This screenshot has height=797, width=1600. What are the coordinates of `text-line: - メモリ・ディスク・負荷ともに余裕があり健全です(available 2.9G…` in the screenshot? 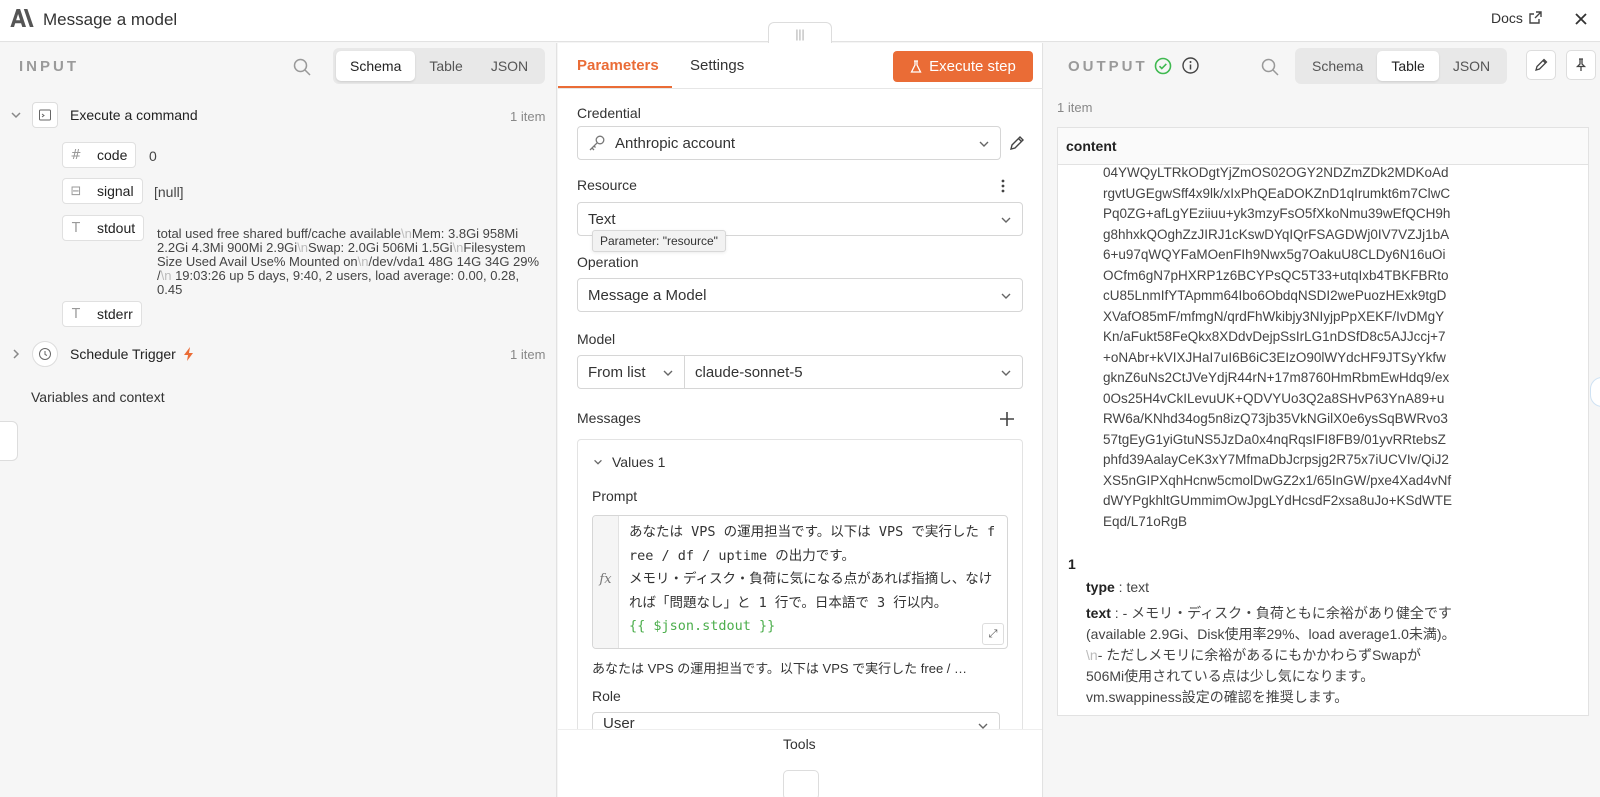 It's located at (1271, 623).